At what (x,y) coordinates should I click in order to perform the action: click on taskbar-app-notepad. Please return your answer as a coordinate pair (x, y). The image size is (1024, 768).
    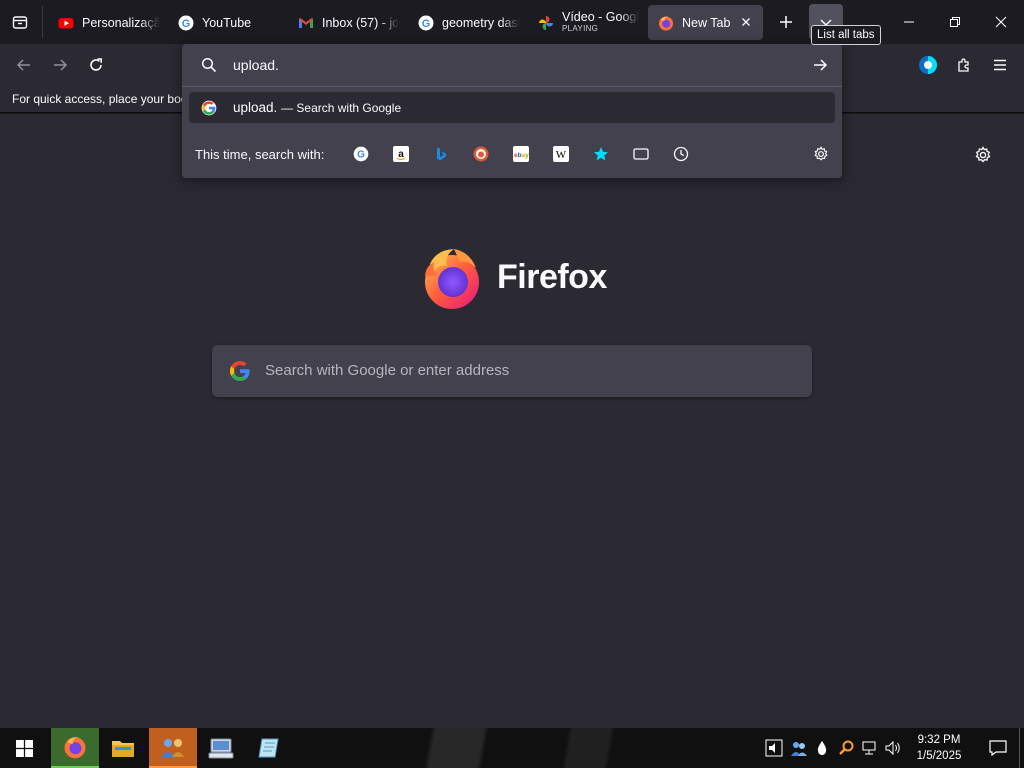
    Looking at the image, I should click on (269, 748).